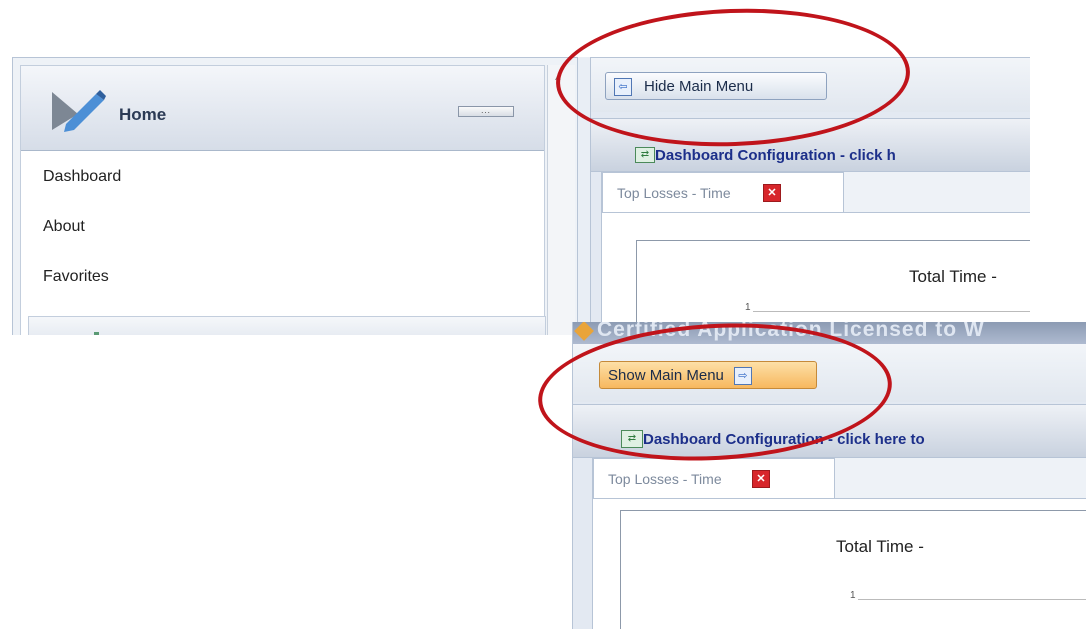 This screenshot has height=629, width=1086. Describe the element at coordinates (775, 155) in the screenshot. I see `dashboard-configuration-text: Dashboard Configuration - click h` at that location.